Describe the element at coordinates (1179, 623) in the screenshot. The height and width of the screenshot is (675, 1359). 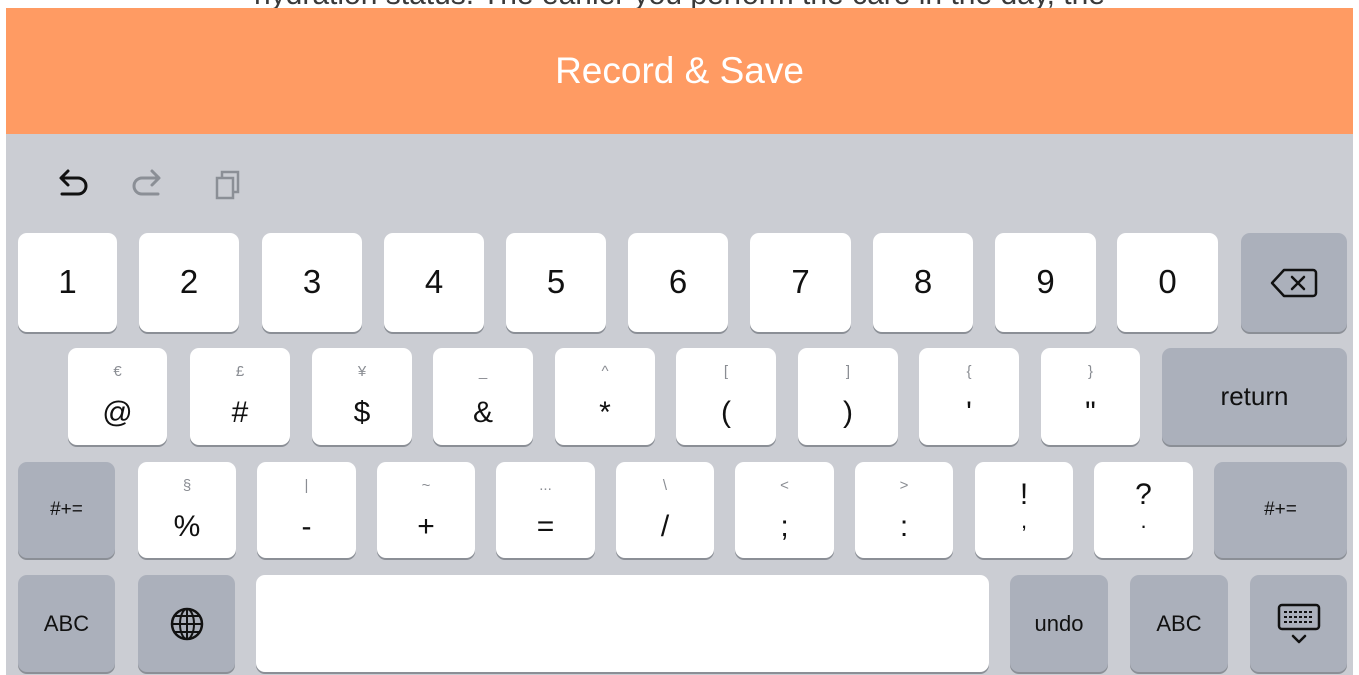
I see `abc-key-right: ABC` at that location.